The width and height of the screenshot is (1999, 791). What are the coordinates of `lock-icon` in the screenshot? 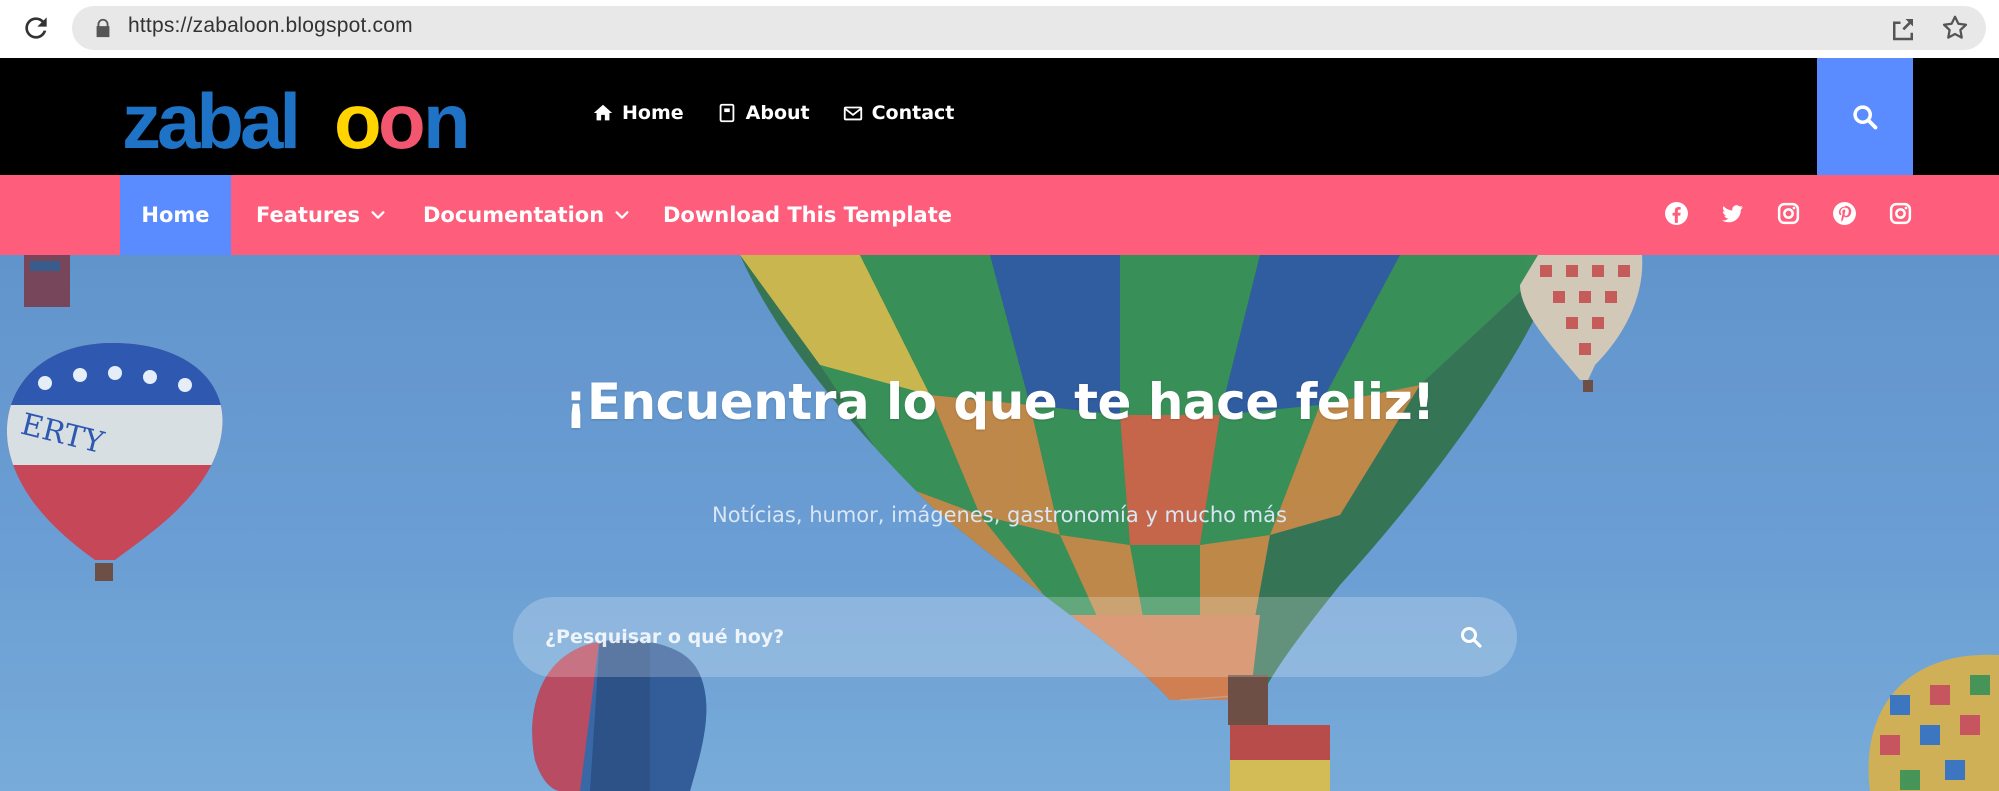 It's located at (103, 28).